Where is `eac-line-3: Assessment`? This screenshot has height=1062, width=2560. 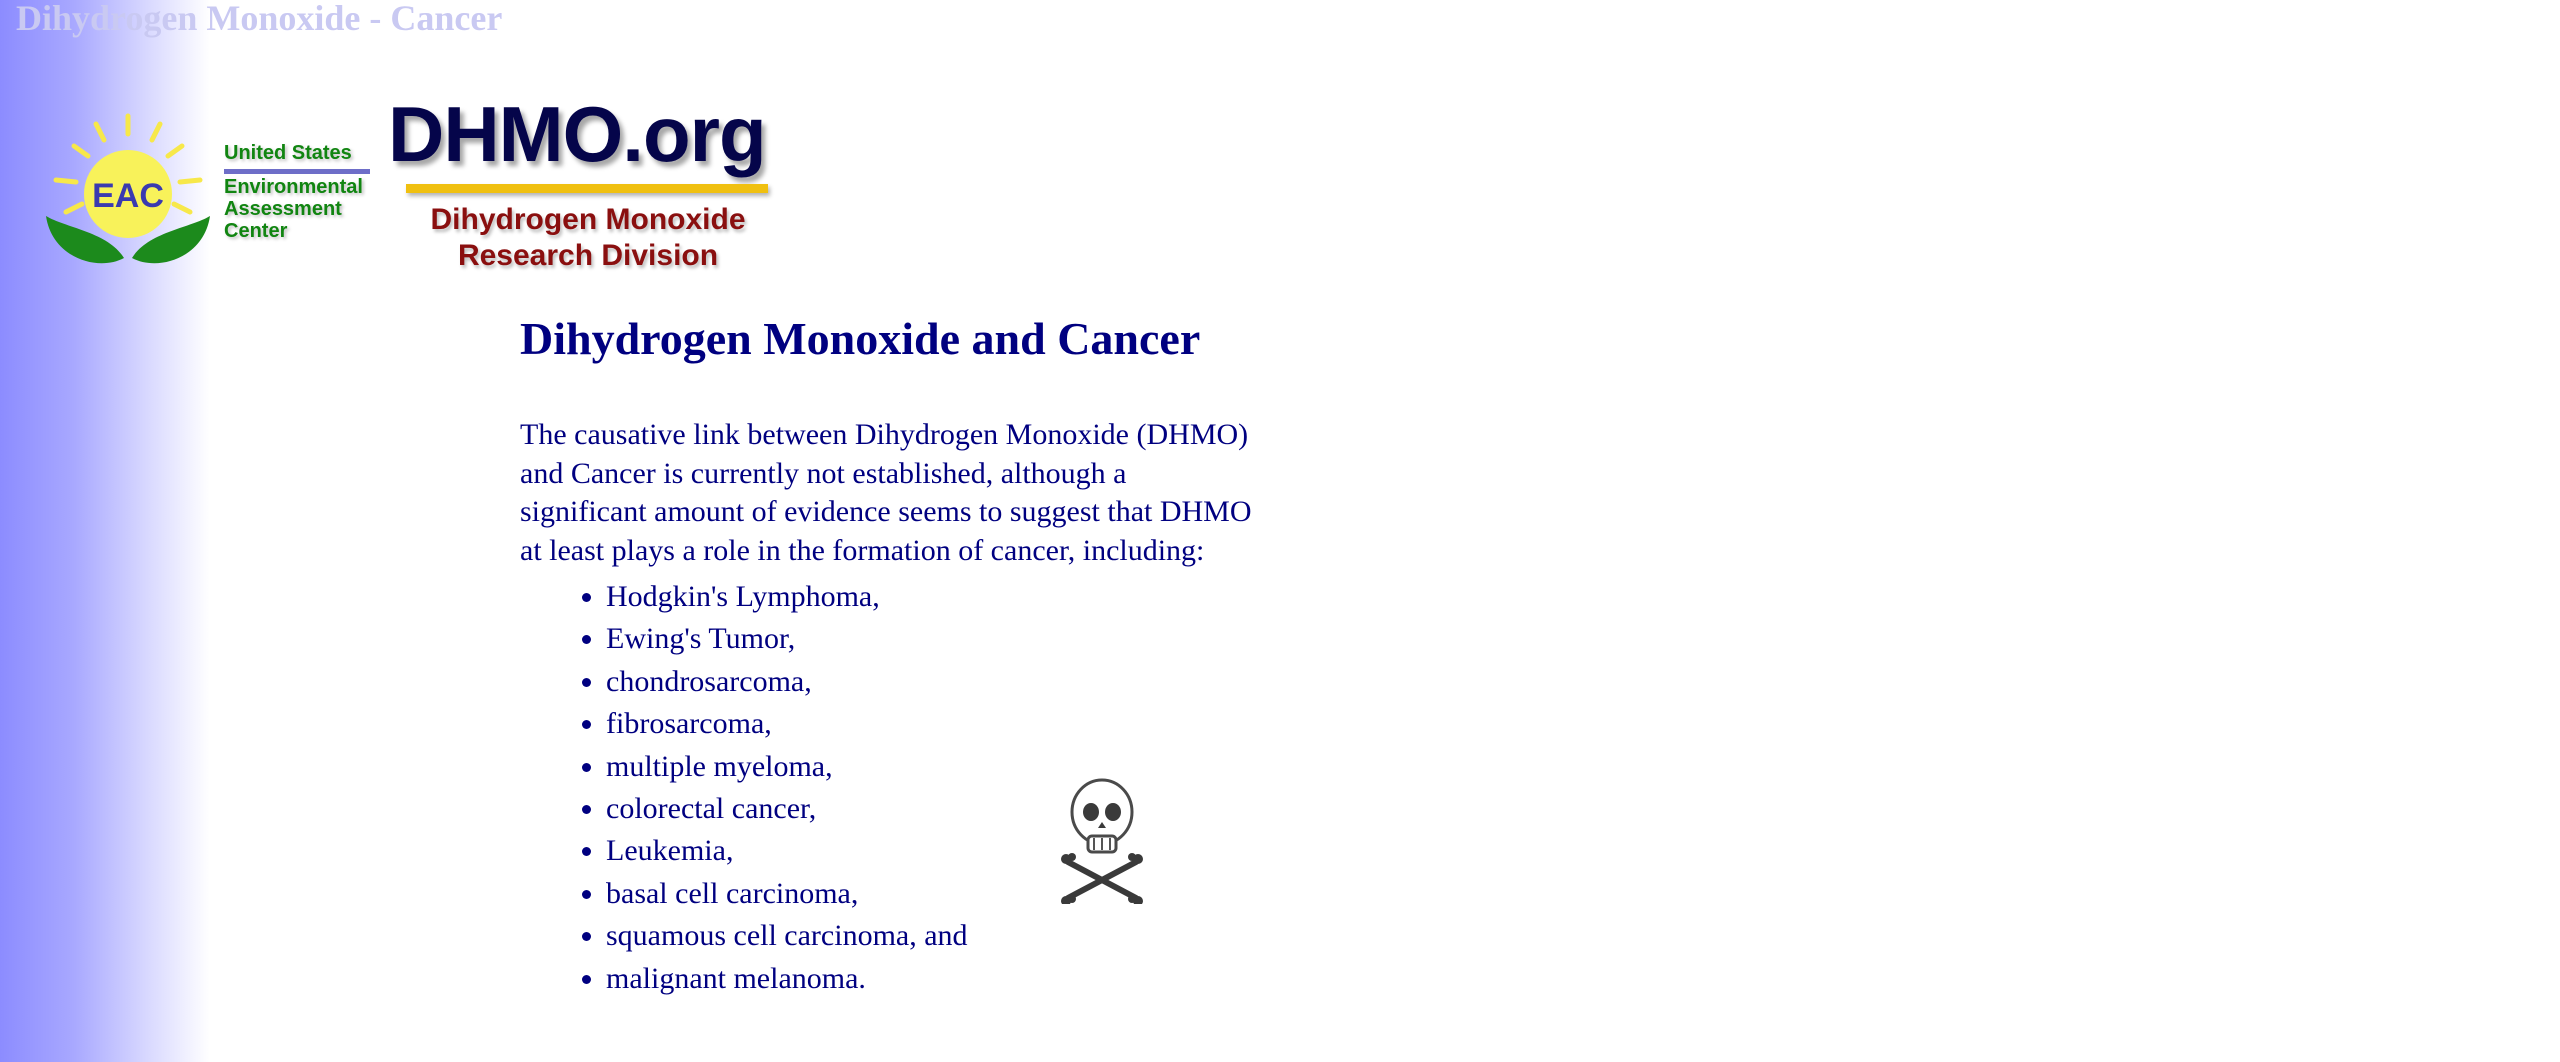
eac-line-3: Assessment is located at coordinates (283, 209).